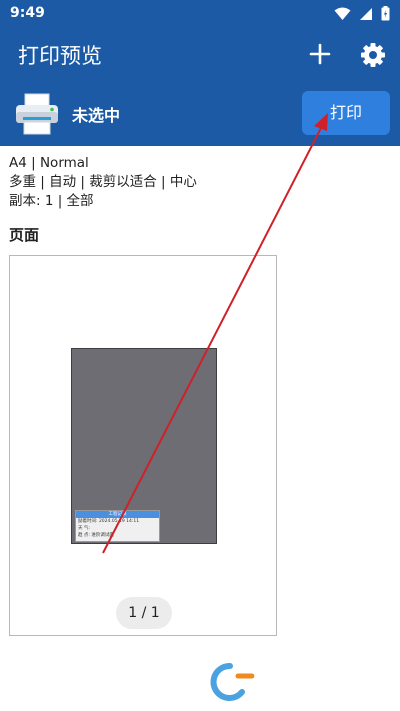  I want to click on preview-dialog-row: 励着时间: 2024.05.19 14:11, so click(109, 521).